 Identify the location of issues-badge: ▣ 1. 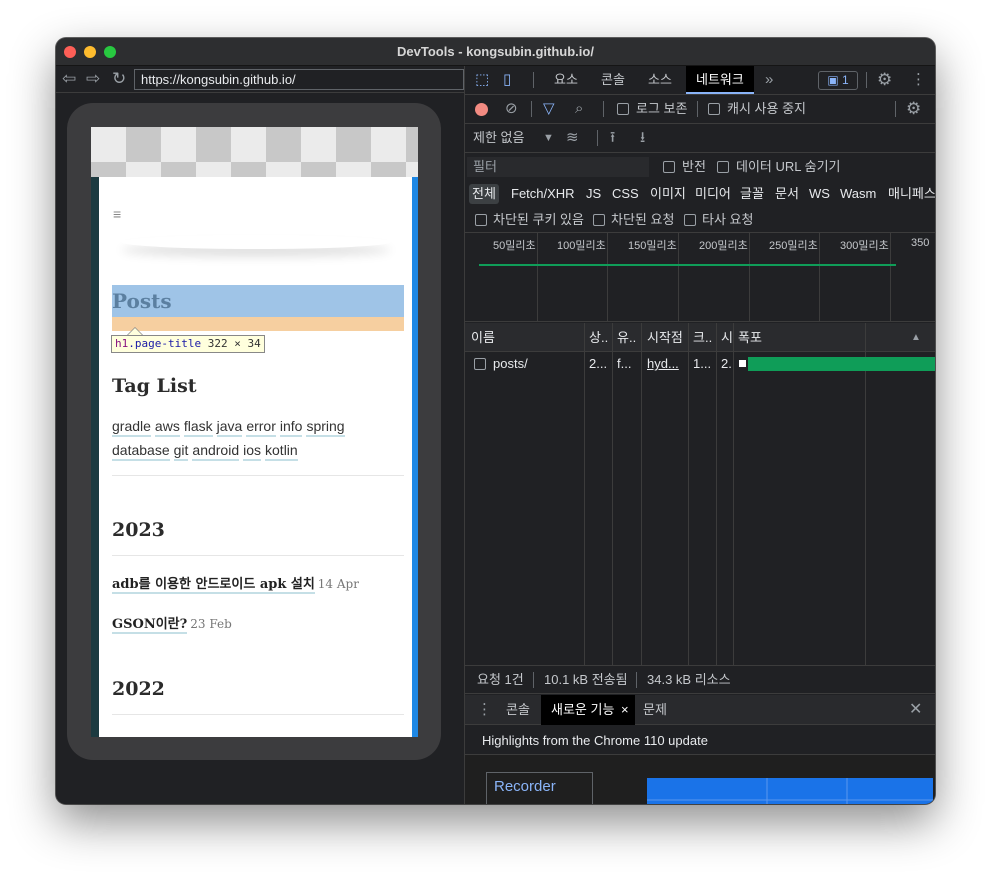
(838, 80).